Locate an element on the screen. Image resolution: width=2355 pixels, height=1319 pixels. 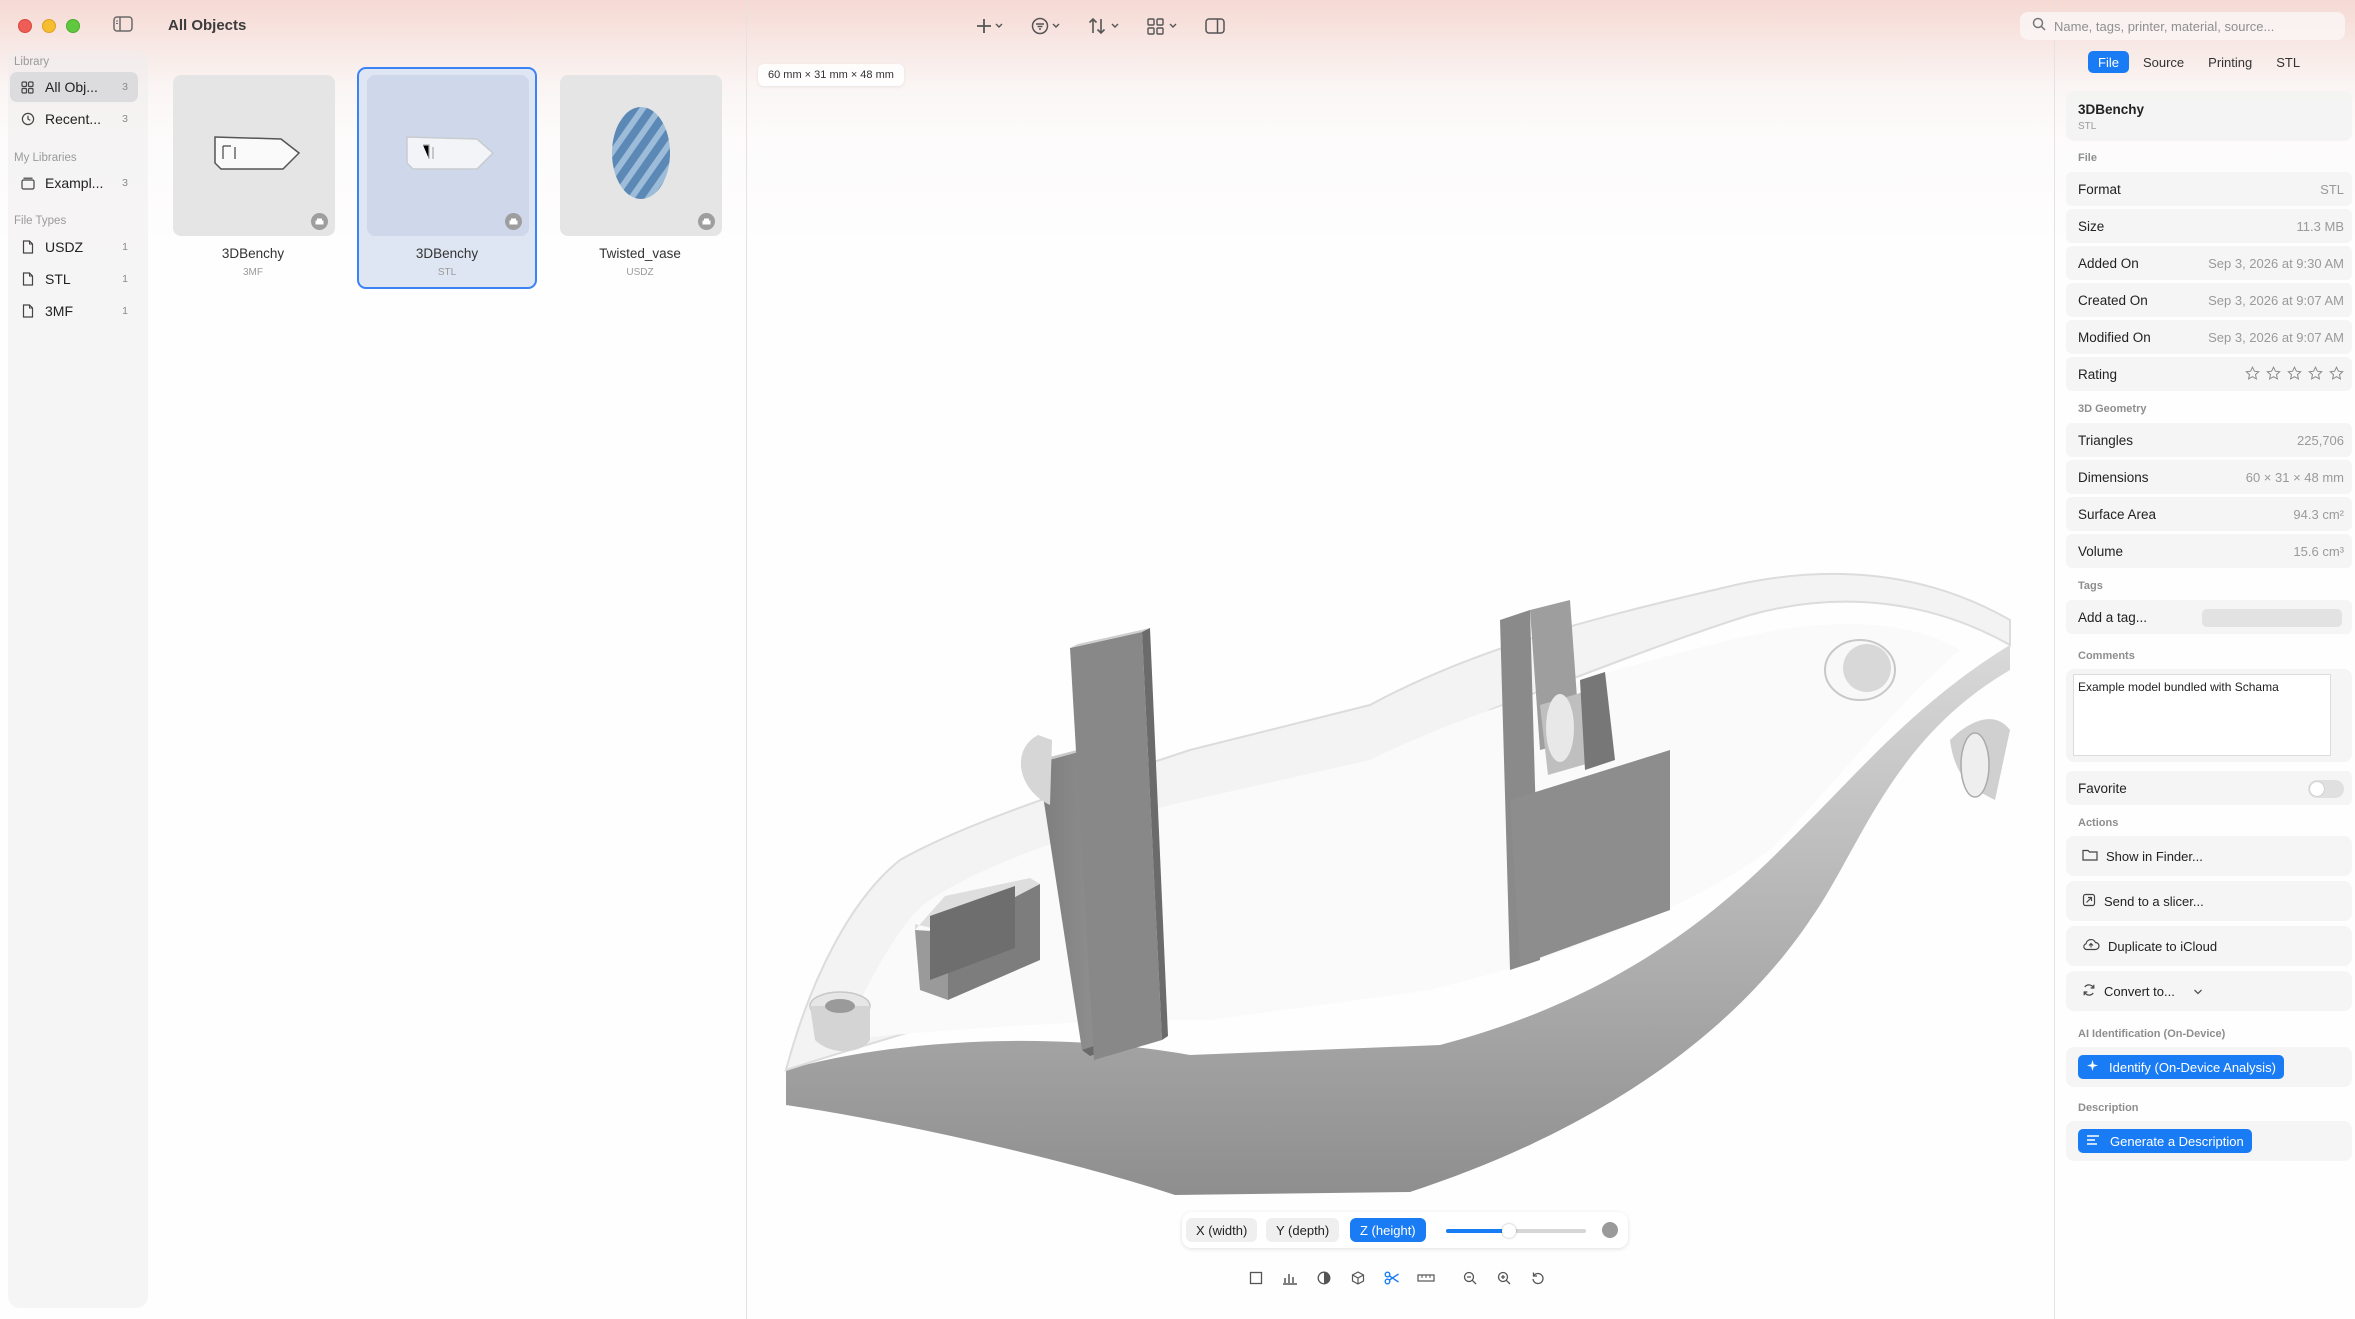
sidebar-section-file-types: File Types is located at coordinates (40, 221).